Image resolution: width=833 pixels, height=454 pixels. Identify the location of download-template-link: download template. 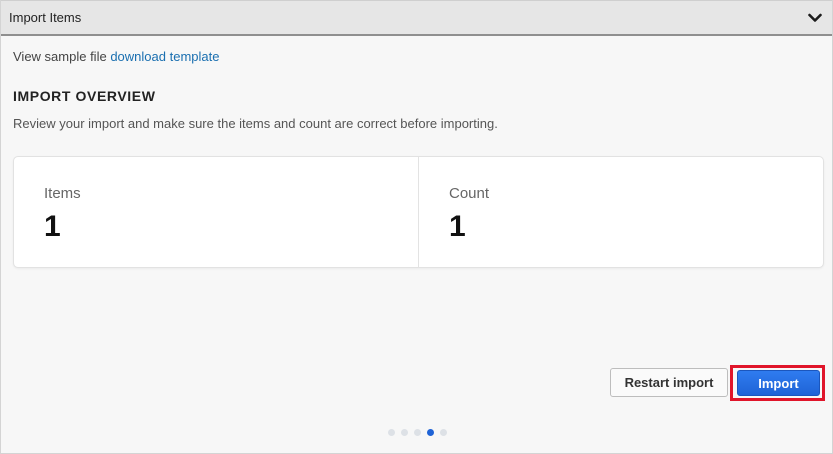
(164, 56).